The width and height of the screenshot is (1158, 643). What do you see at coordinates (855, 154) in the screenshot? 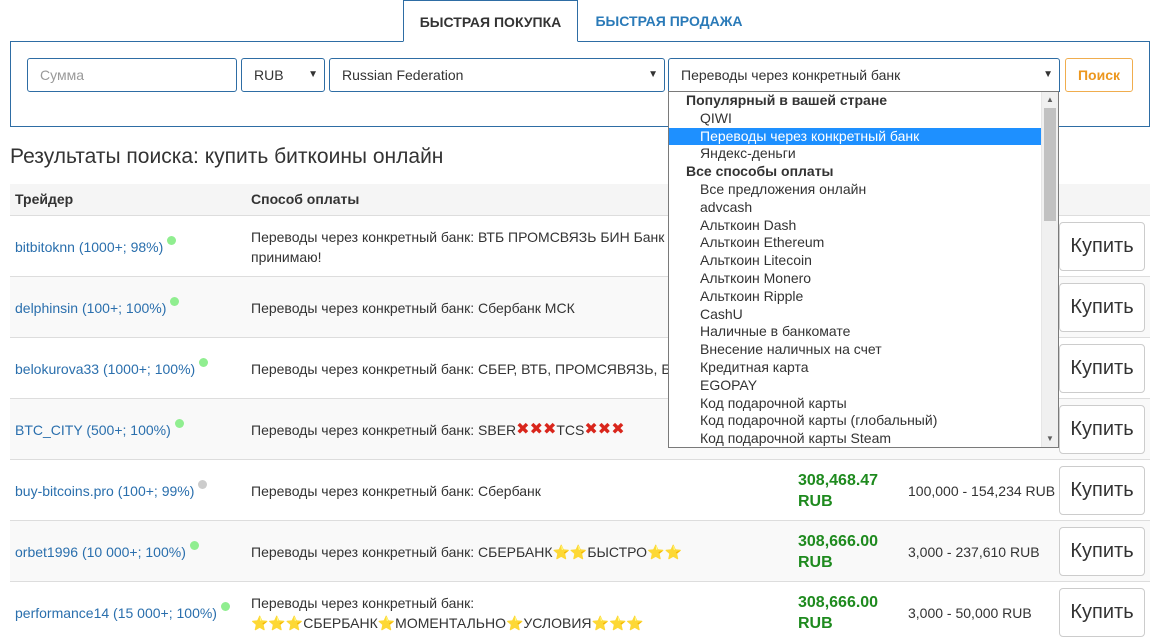
I see `dropdown-option: Яндекс-деньги` at bounding box center [855, 154].